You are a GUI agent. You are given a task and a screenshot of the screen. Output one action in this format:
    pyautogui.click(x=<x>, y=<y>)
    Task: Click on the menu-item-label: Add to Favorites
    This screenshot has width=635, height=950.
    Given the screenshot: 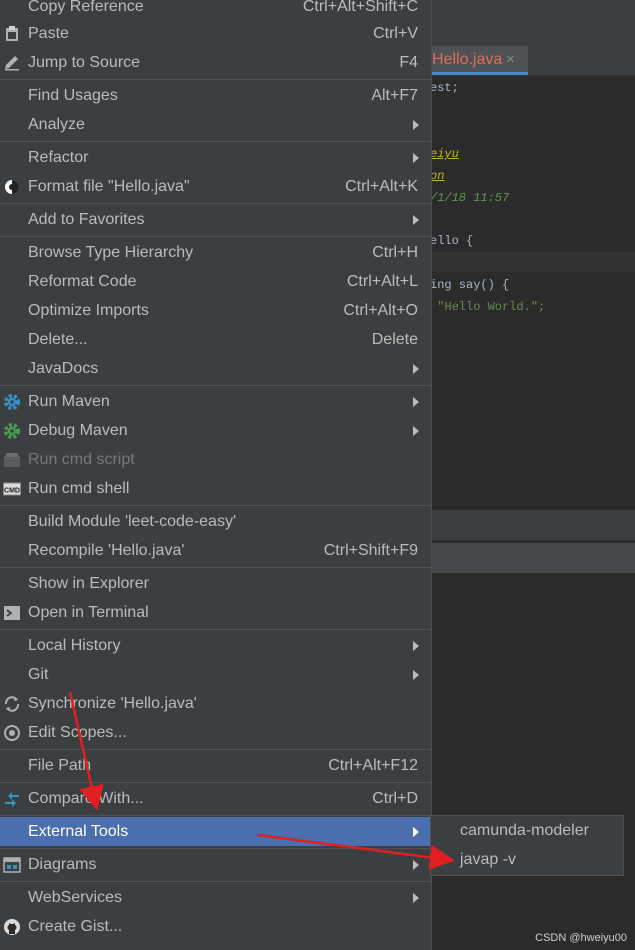 What is the action you would take?
    pyautogui.click(x=86, y=219)
    